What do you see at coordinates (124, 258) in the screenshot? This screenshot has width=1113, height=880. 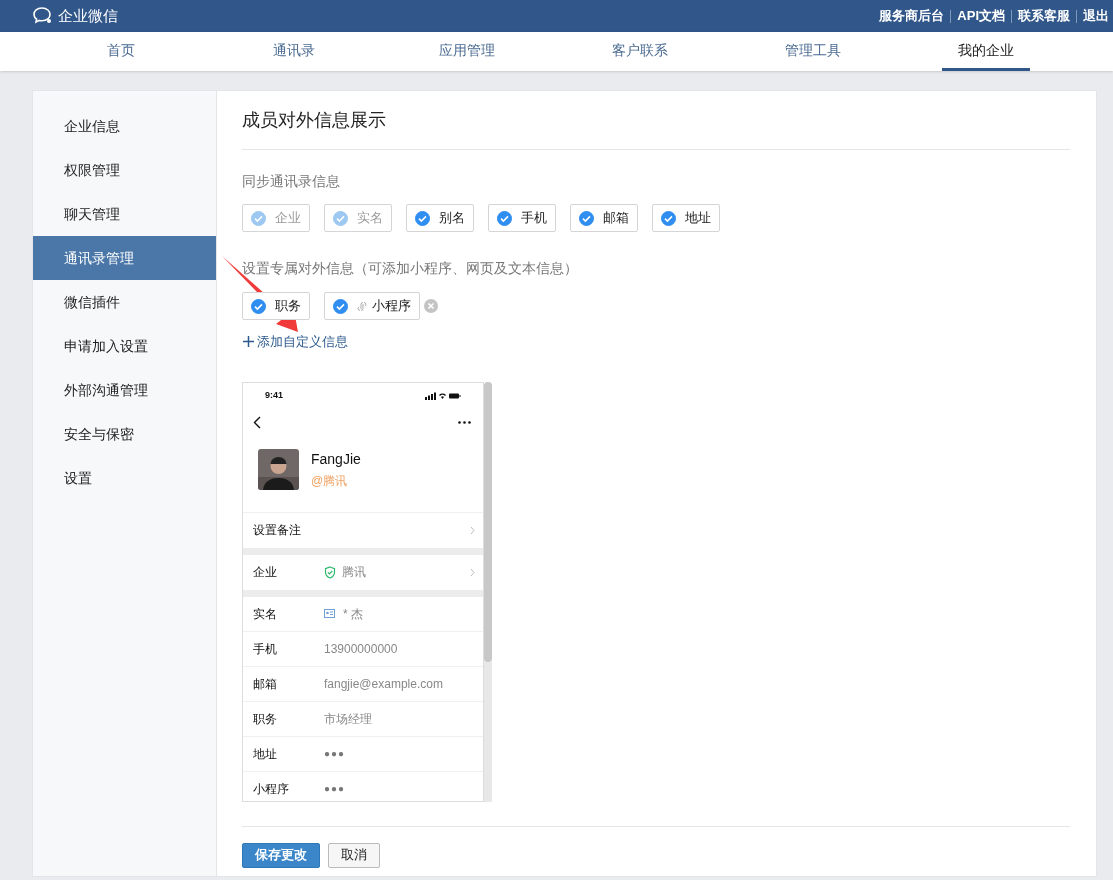 I see `sidebar-item: 通讯录管理` at bounding box center [124, 258].